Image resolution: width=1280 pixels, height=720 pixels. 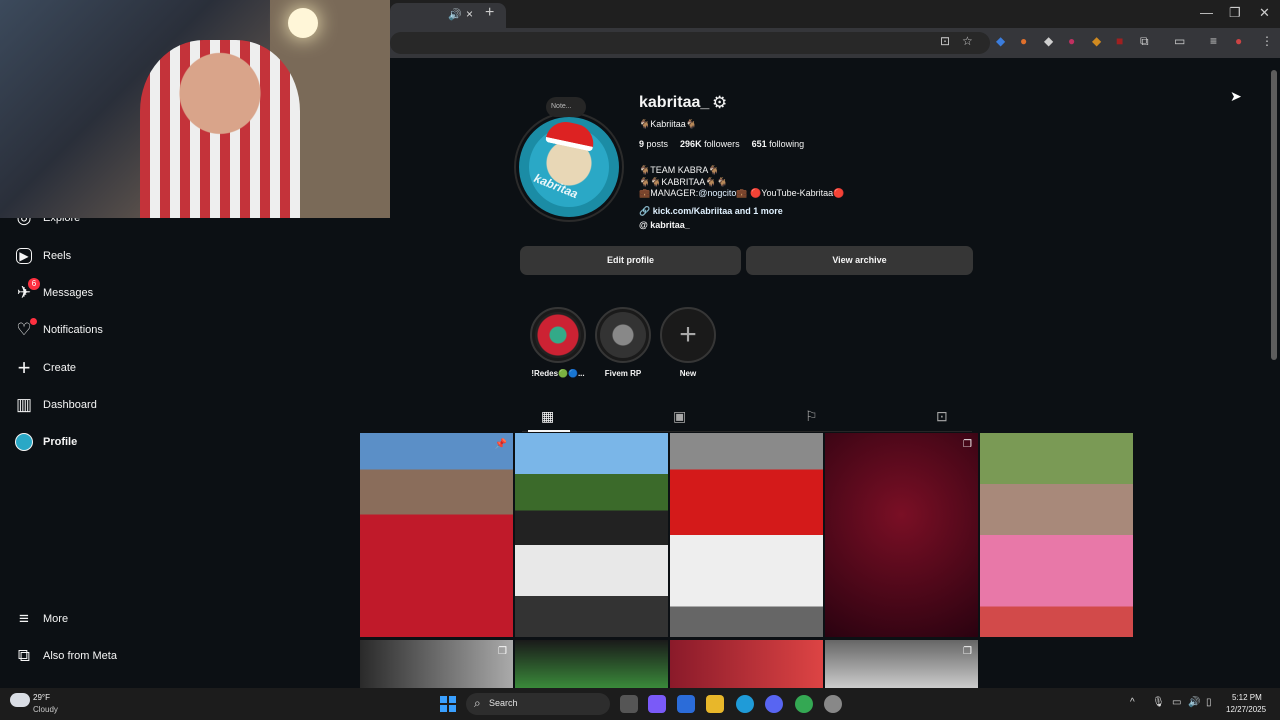 What do you see at coordinates (804, 704) in the screenshot?
I see `chrome-icon` at bounding box center [804, 704].